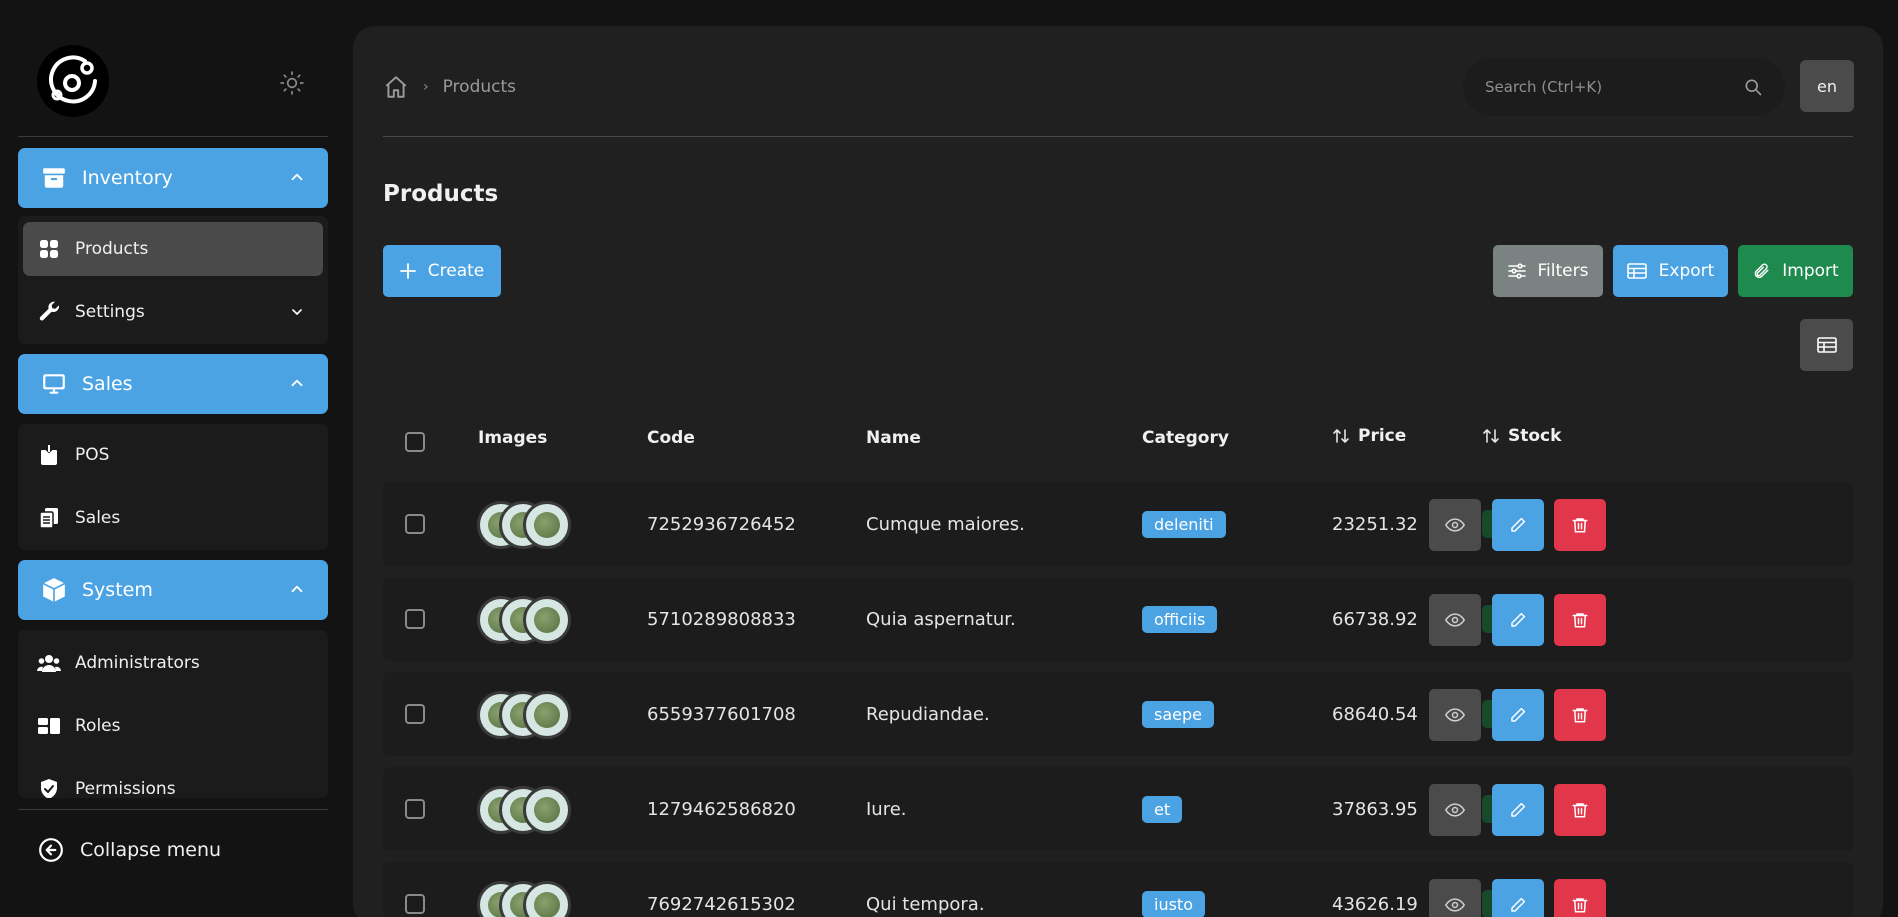 Image resolution: width=1898 pixels, height=917 pixels. What do you see at coordinates (1516, 271) in the screenshot?
I see `sliders-icon` at bounding box center [1516, 271].